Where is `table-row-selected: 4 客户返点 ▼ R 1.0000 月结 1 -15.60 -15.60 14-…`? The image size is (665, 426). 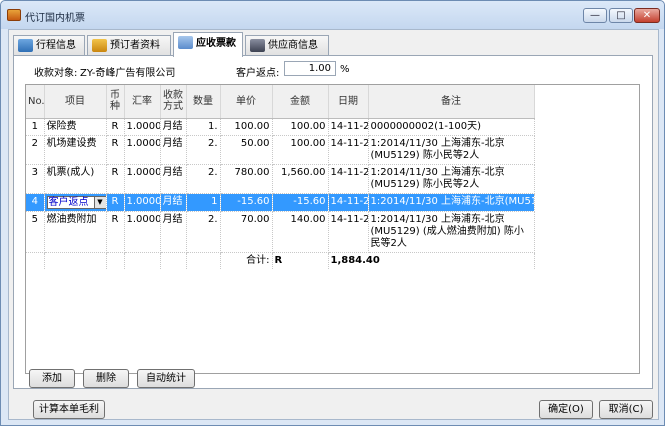
table-row-selected: 4 客户返点 ▼ R 1.0000 月结 1 -15.60 -15.60 14-… is located at coordinates (280, 202).